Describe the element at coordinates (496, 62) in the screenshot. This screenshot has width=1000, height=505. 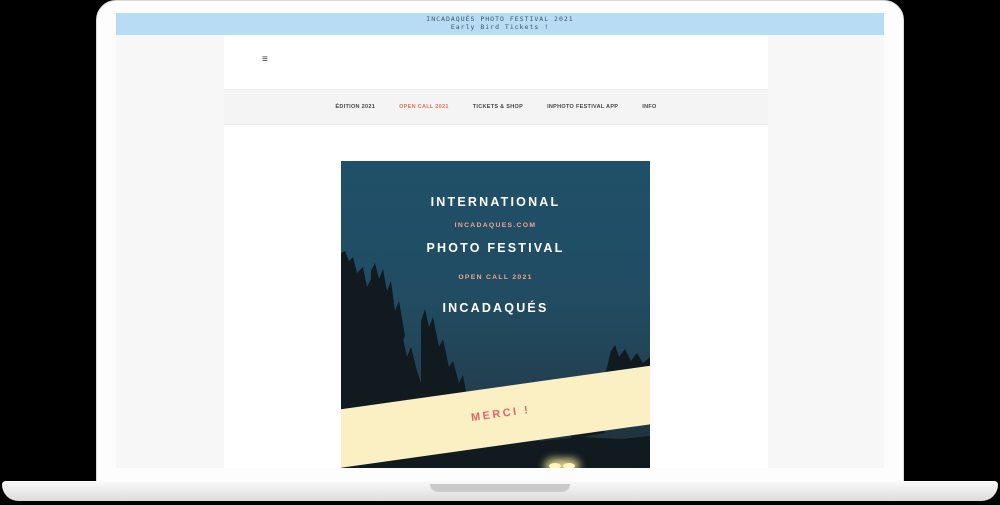
I see `site-header: ≡` at that location.